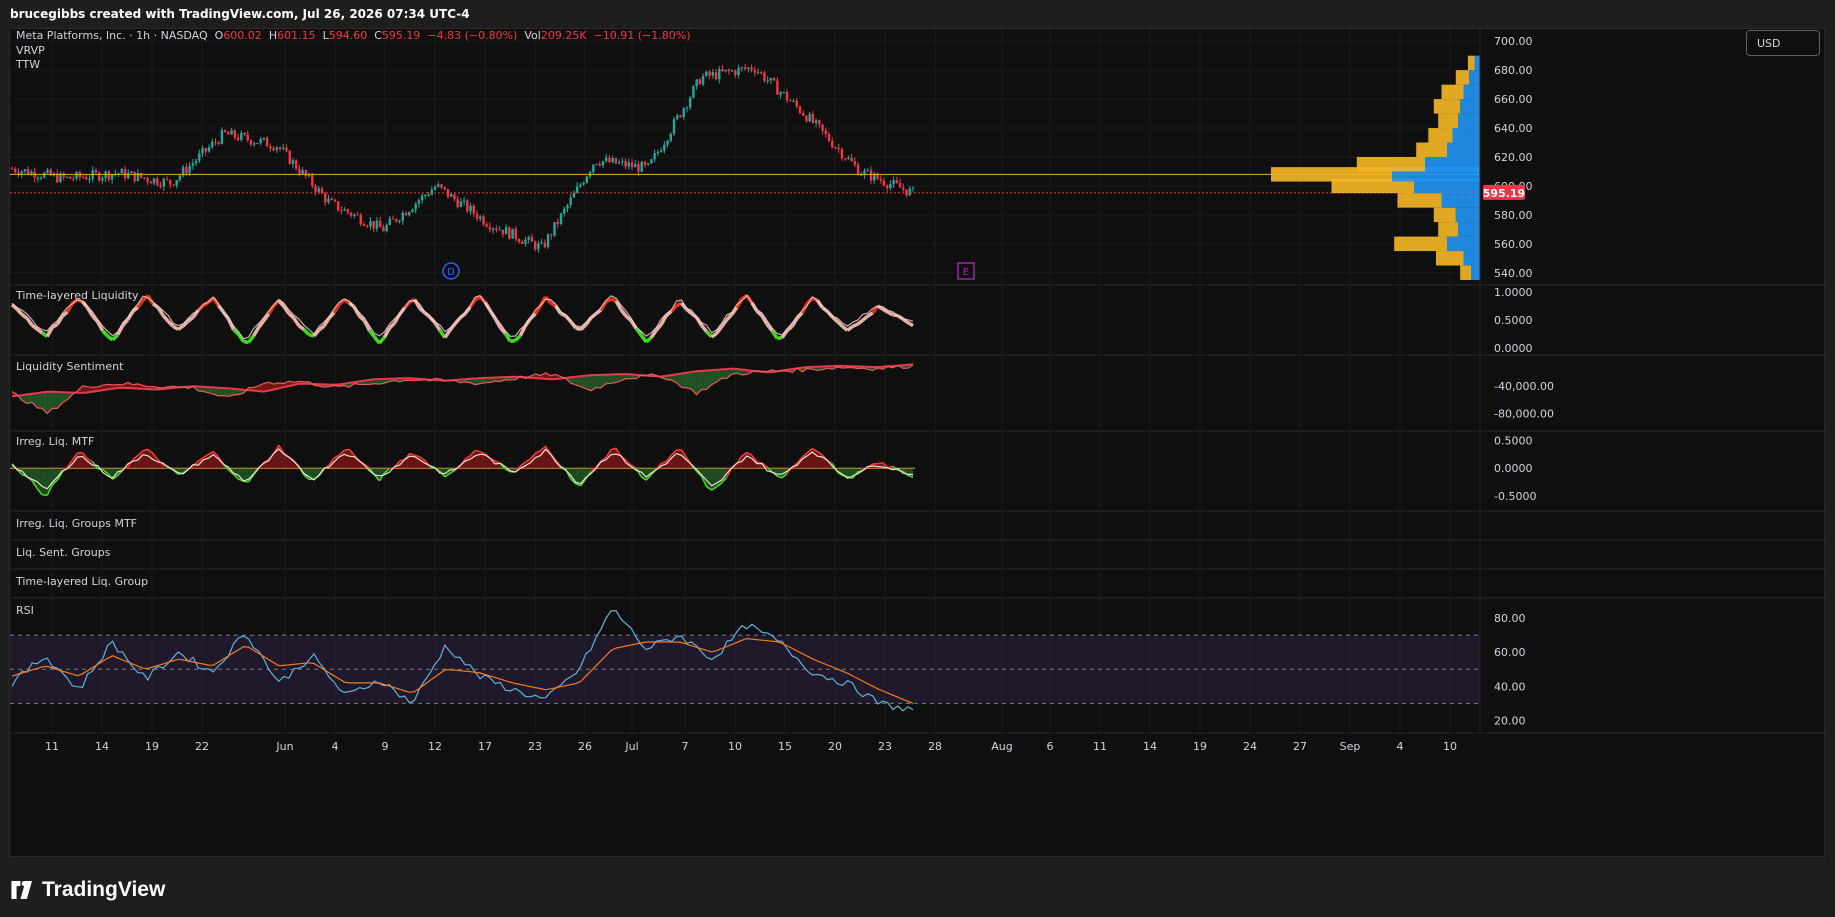 This screenshot has width=1835, height=917. Describe the element at coordinates (1300, 746) in the screenshot. I see `x-axis-tick-label: 27` at that location.